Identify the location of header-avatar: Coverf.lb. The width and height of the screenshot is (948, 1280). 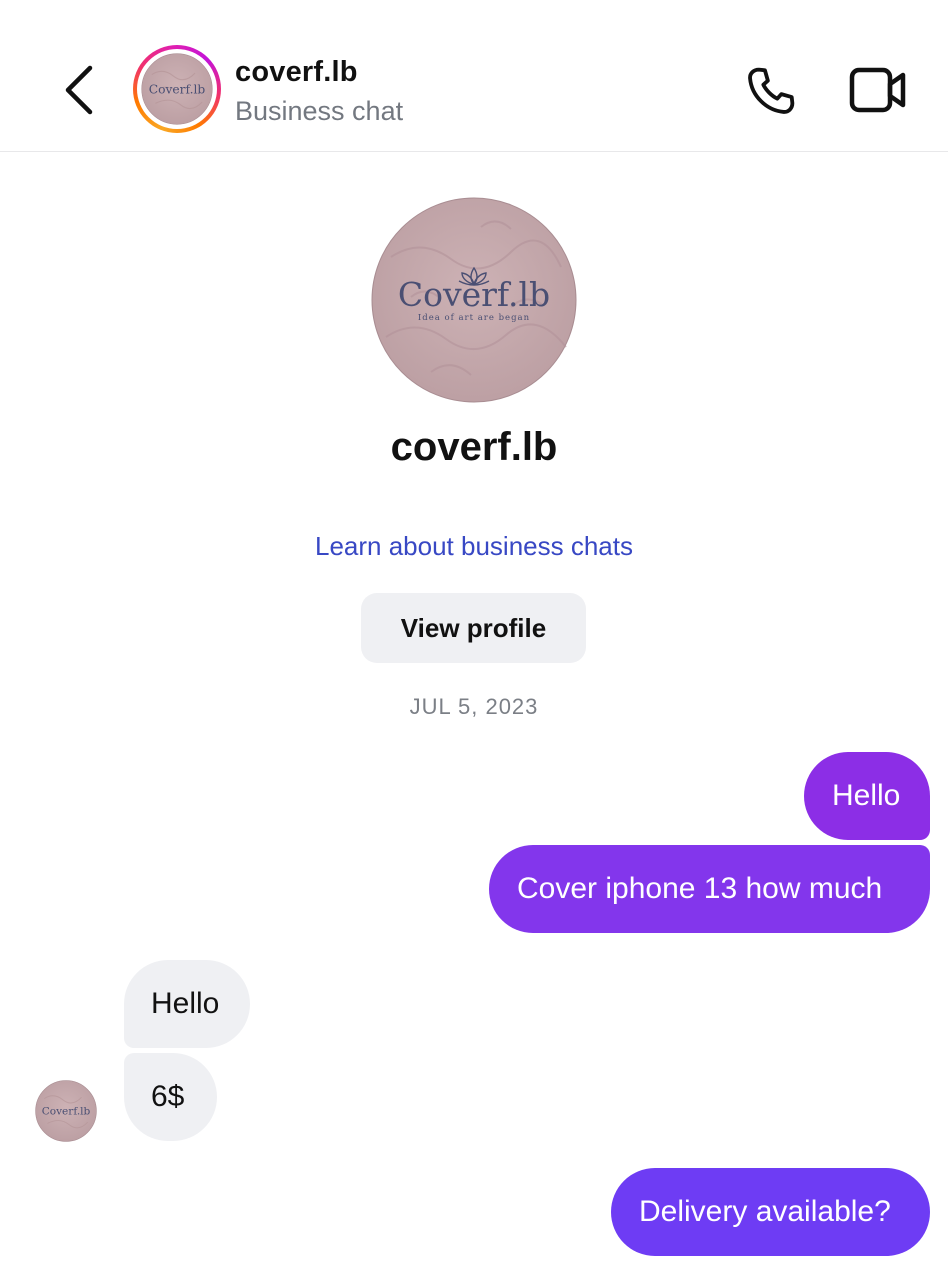
(177, 89).